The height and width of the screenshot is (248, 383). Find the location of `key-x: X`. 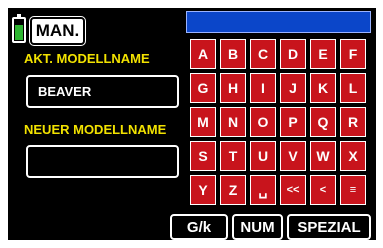

key-x: X is located at coordinates (353, 156).